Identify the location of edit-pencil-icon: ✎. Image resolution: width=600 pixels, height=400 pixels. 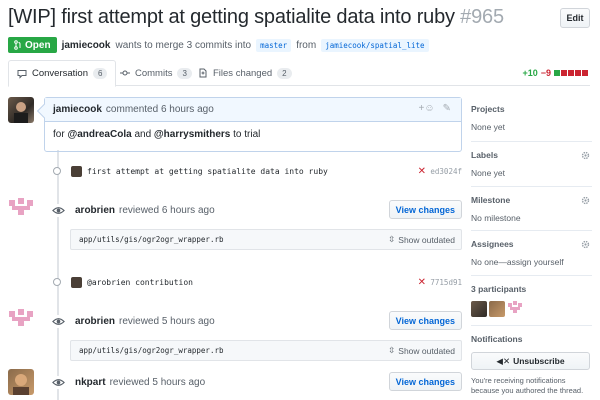
(447, 108).